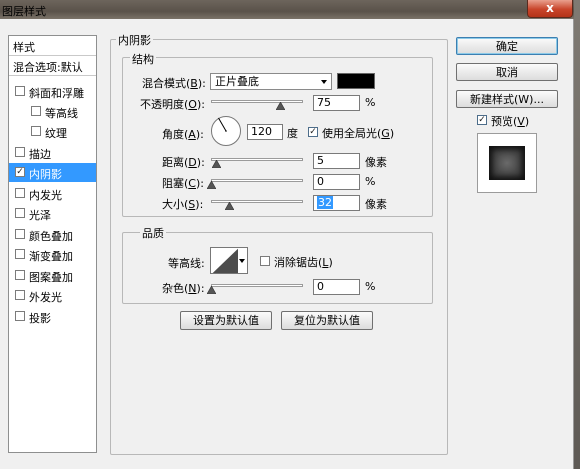 The image size is (580, 469). I want to click on sidebar-item-drop-shadow: 投影, so click(52, 316).